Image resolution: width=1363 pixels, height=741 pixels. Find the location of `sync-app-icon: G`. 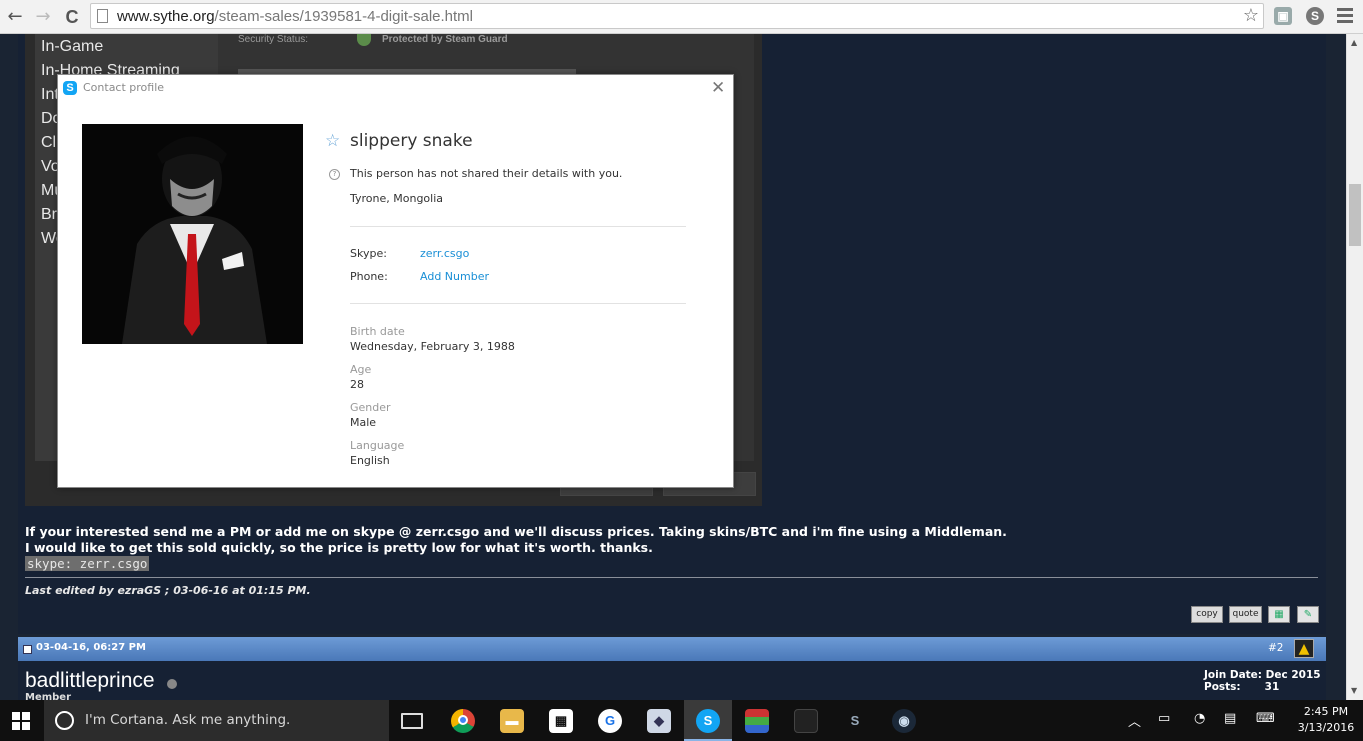

sync-app-icon: G is located at coordinates (610, 721).